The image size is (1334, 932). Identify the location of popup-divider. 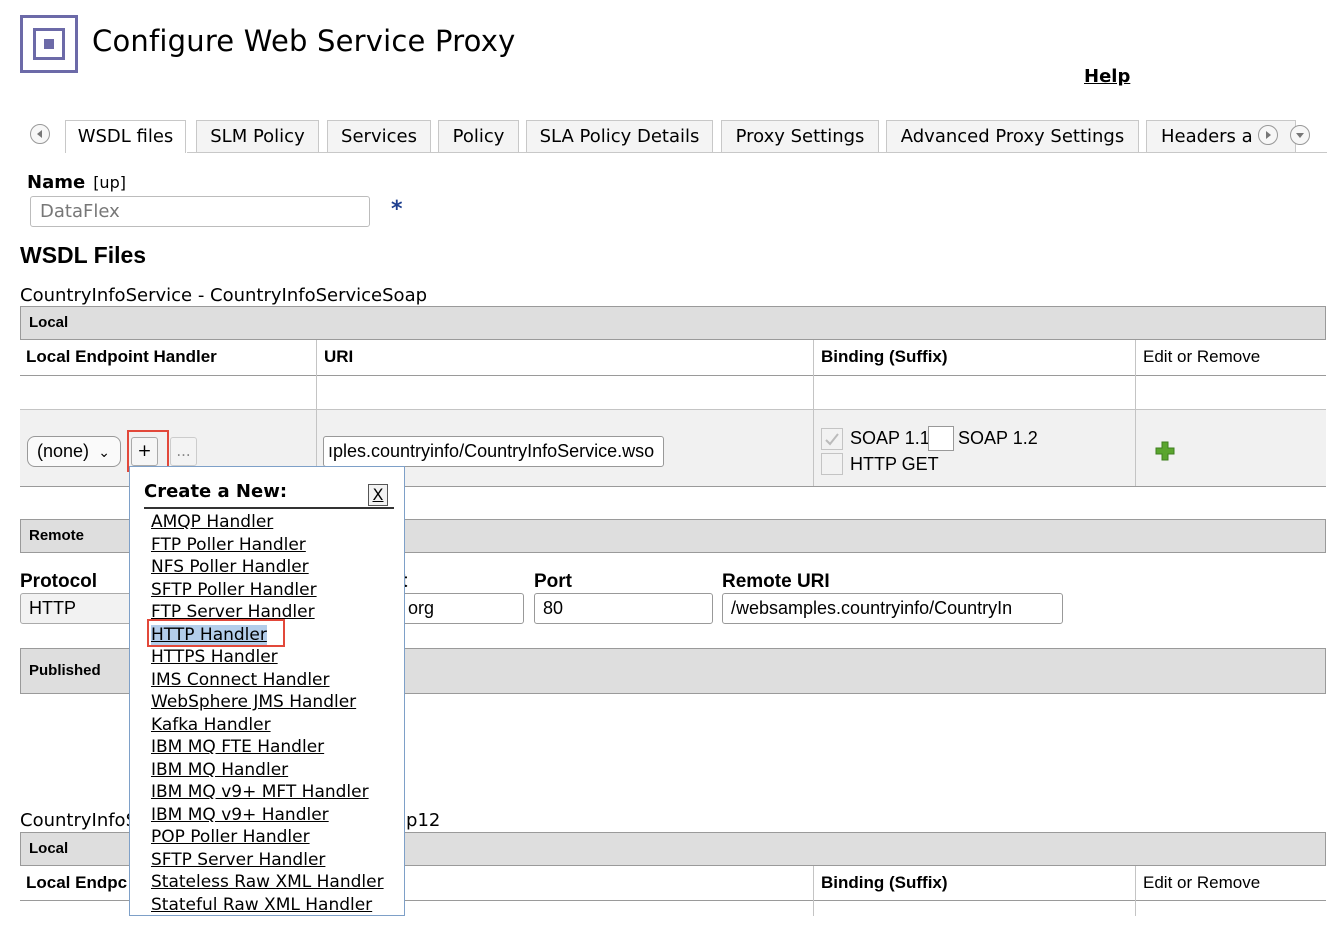
(269, 508).